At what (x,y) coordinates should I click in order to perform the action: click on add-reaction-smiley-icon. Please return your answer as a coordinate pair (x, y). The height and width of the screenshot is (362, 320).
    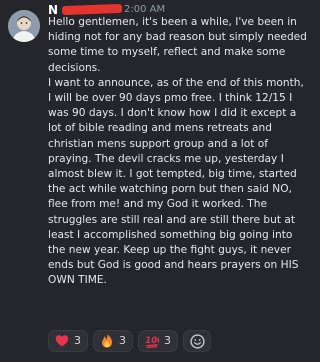
    Looking at the image, I should click on (197, 341).